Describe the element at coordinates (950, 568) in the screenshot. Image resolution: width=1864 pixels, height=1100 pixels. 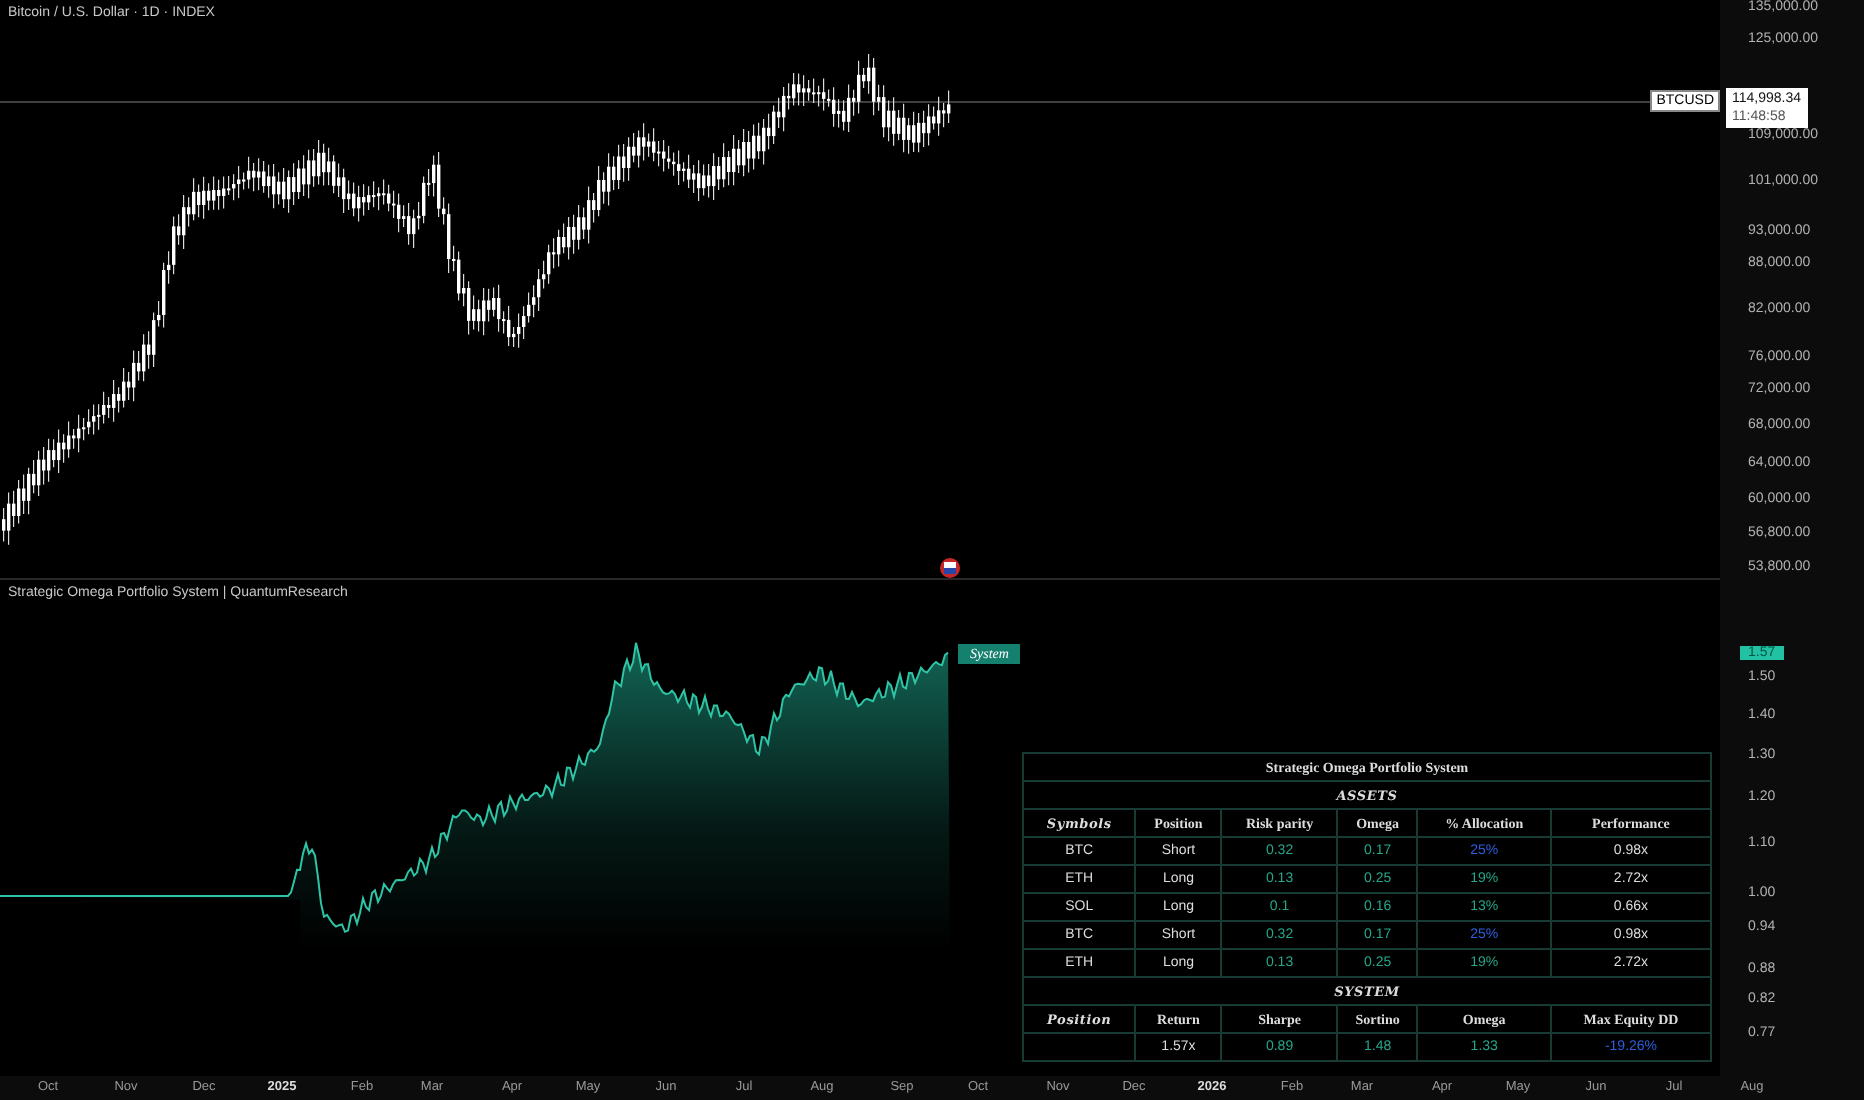
I see `flag-icon` at that location.